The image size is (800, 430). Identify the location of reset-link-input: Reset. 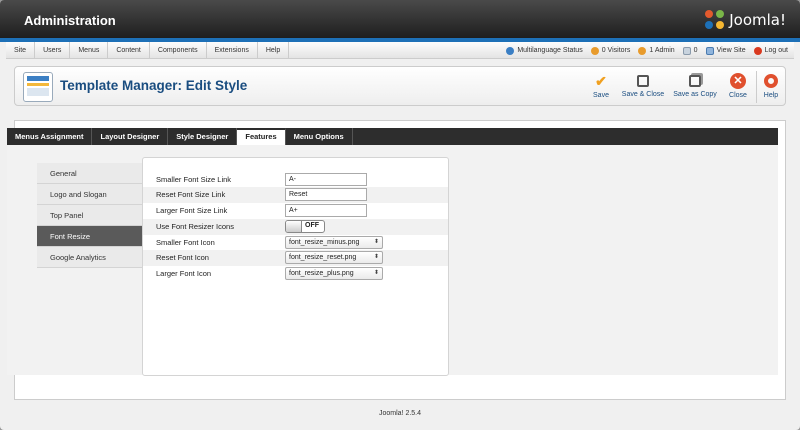
(326, 194).